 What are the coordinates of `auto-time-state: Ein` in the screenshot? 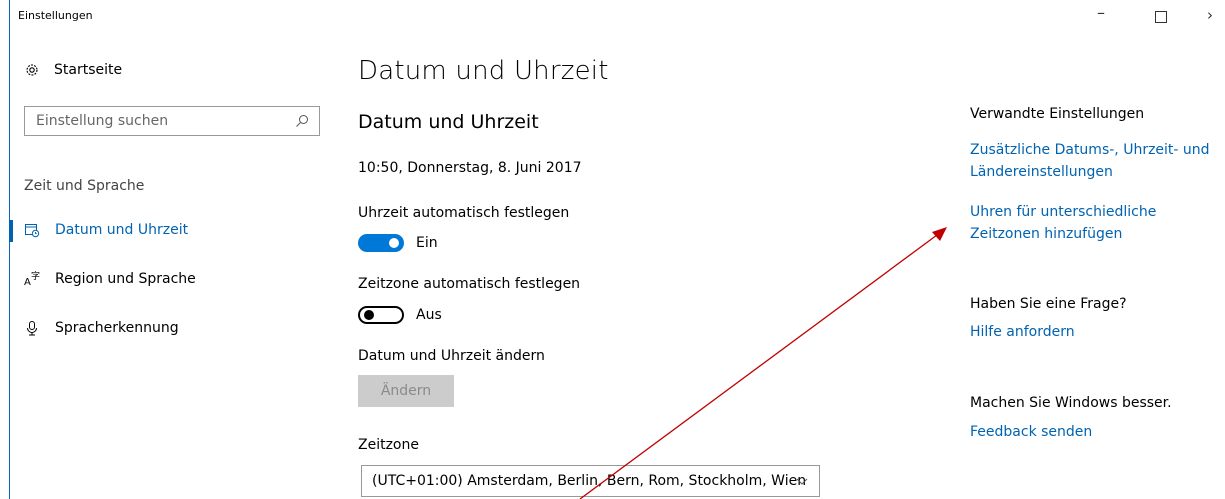 It's located at (427, 243).